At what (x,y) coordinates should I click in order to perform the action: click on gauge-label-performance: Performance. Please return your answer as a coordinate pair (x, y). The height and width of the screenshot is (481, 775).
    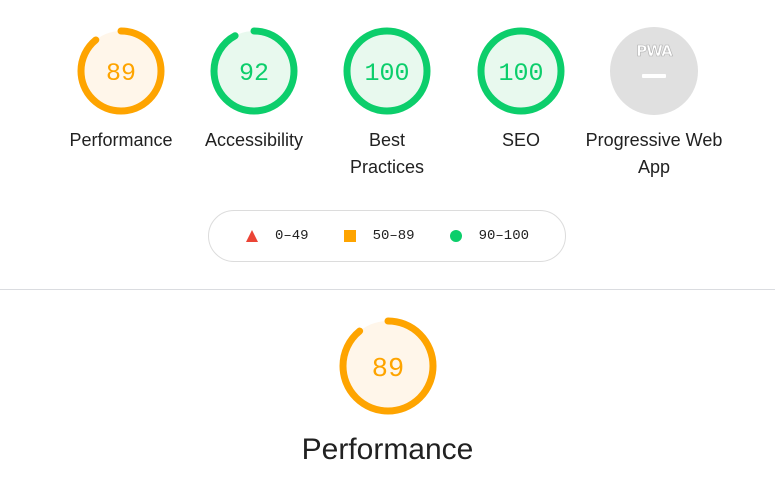
    Looking at the image, I should click on (121, 140).